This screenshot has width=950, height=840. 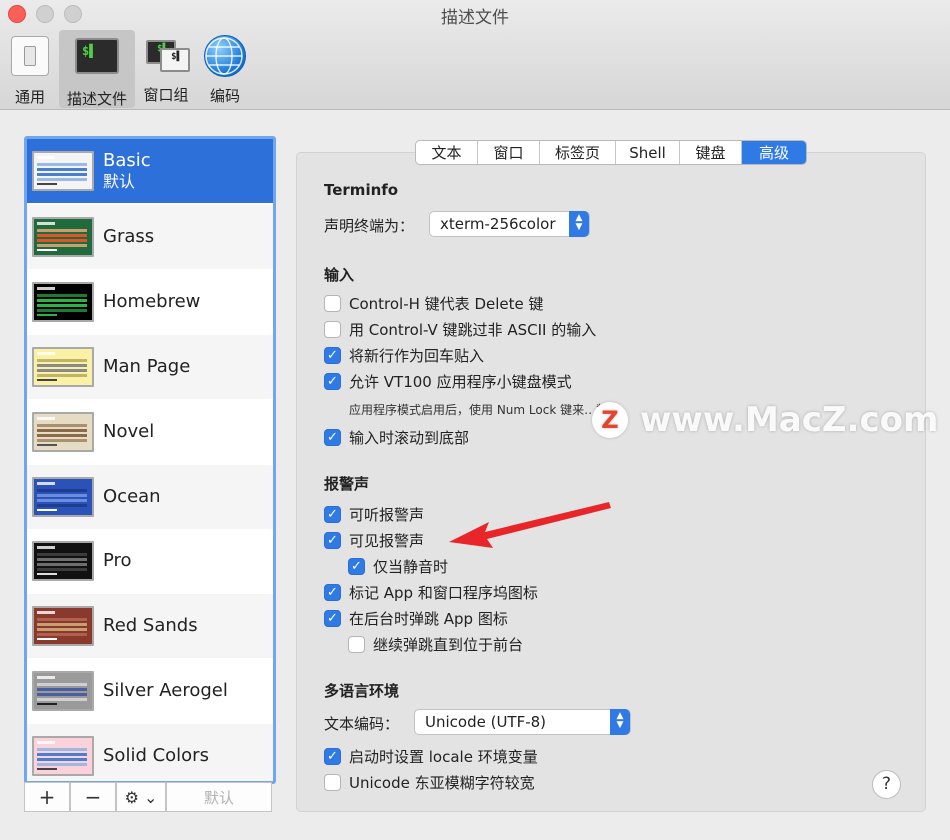 I want to click on checkbox-set-locale: ✓ 启动时设置 locale 环境变量, so click(x=431, y=756).